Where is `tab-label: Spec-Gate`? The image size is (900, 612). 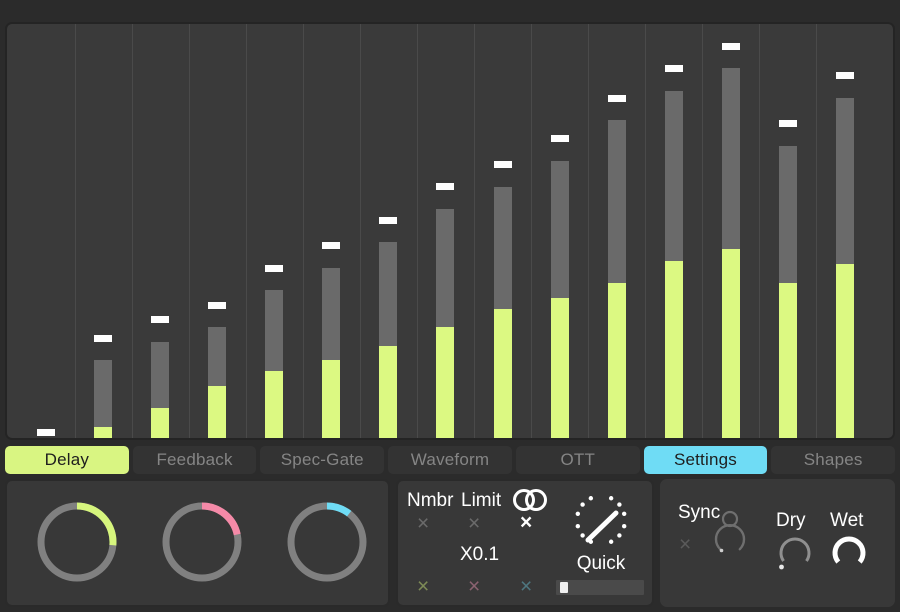 tab-label: Spec-Gate is located at coordinates (322, 459).